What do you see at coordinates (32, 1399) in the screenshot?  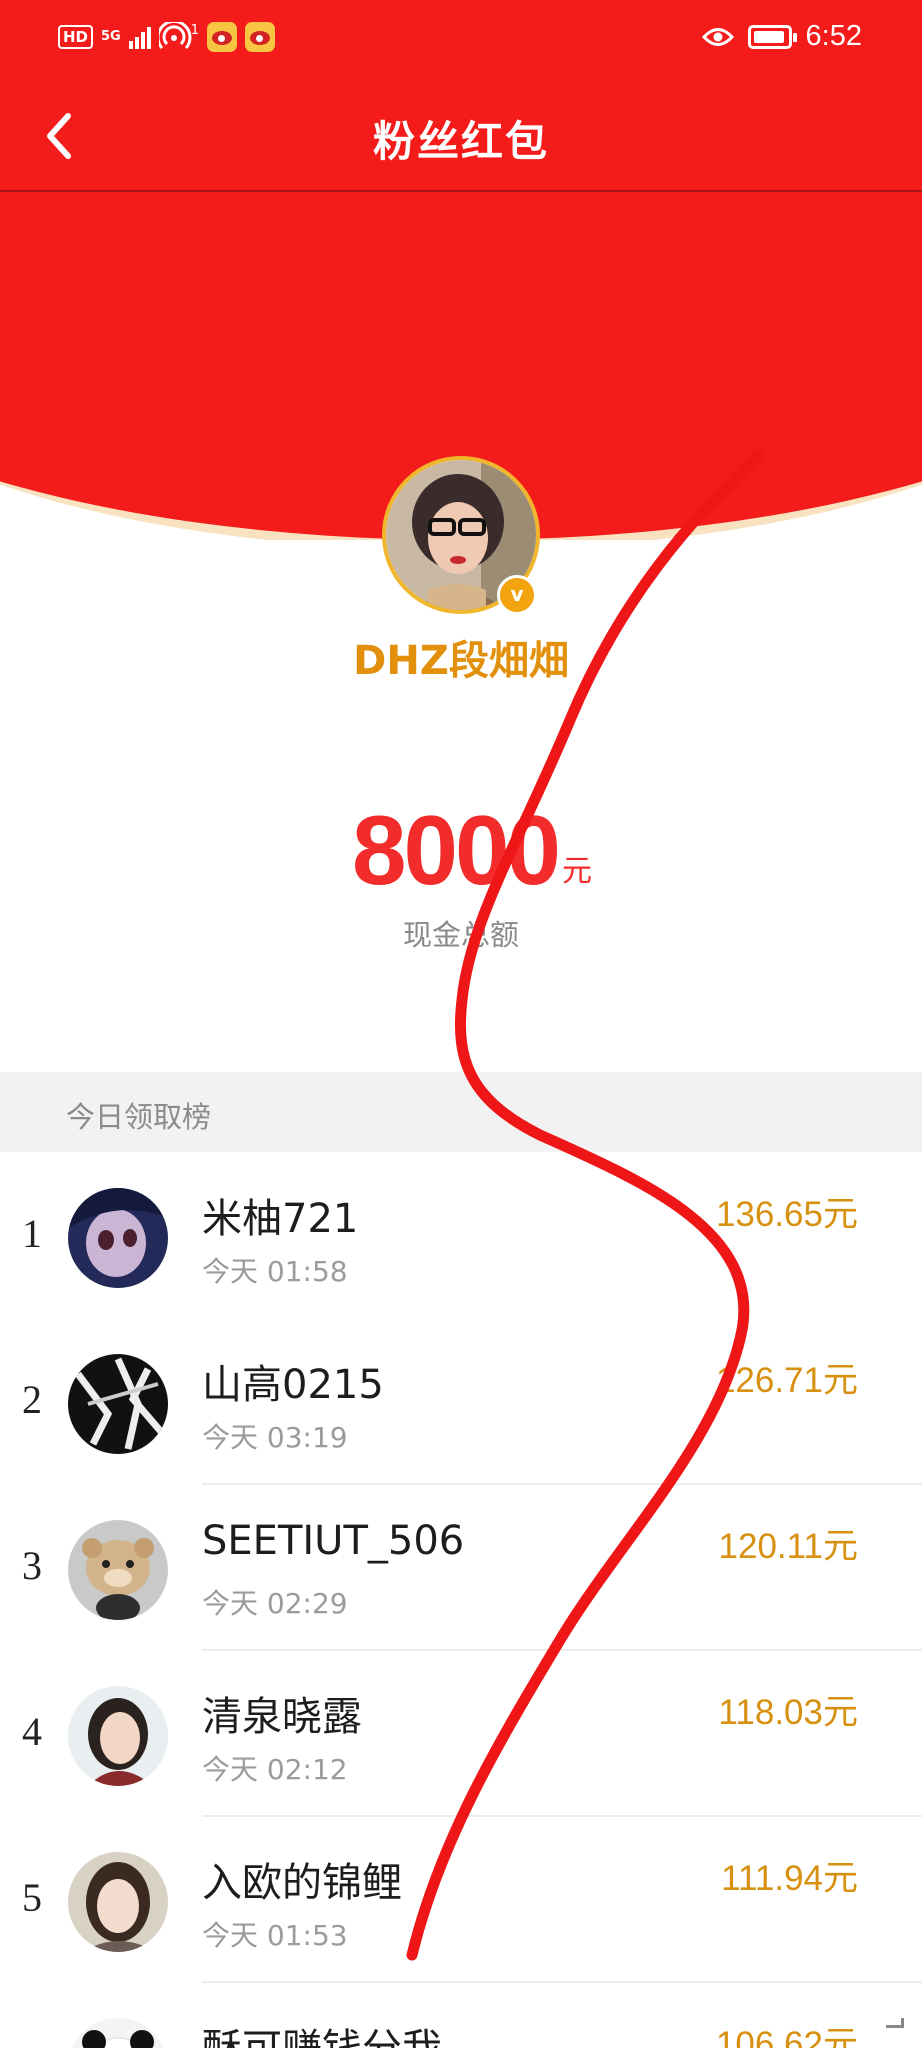 I see `rank-number: 2` at bounding box center [32, 1399].